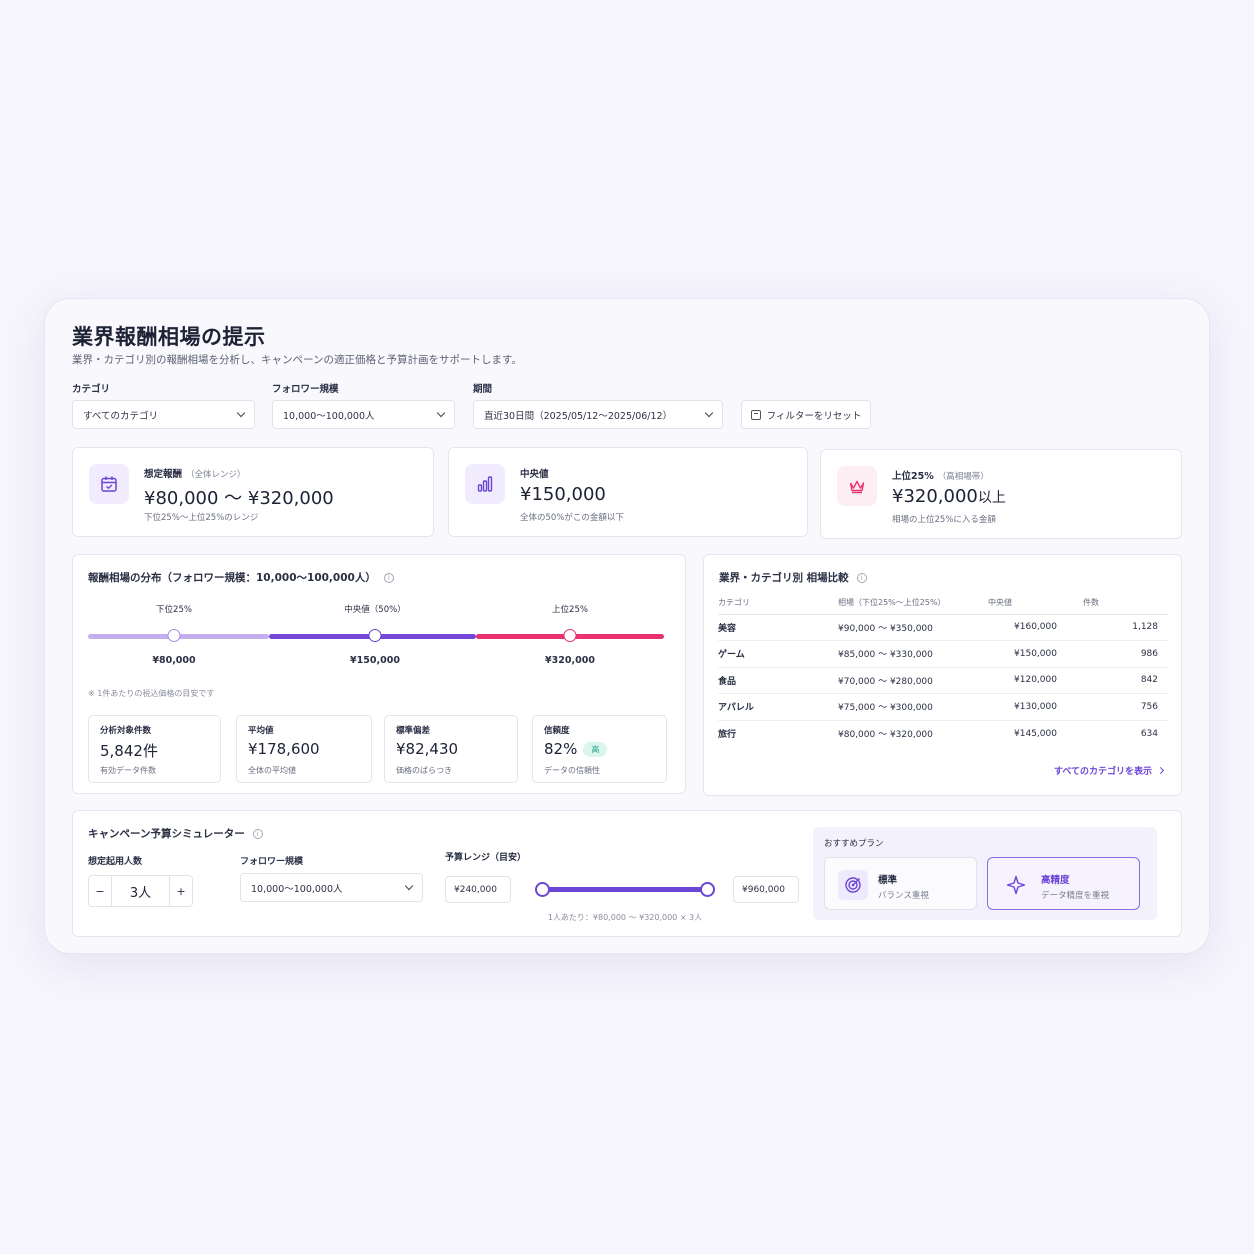 This screenshot has width=1254, height=1254. I want to click on table-row: 美容 ¥90,000 〜 ¥350,000 ¥160,000 1,128, so click(943, 627).